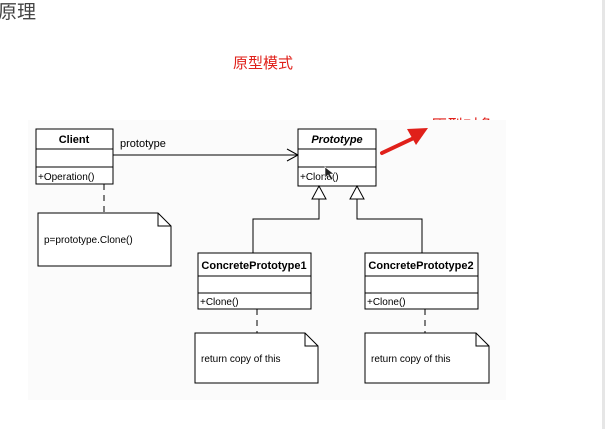 This screenshot has width=605, height=429. Describe the element at coordinates (74, 140) in the screenshot. I see `client-class-name: Client` at that location.